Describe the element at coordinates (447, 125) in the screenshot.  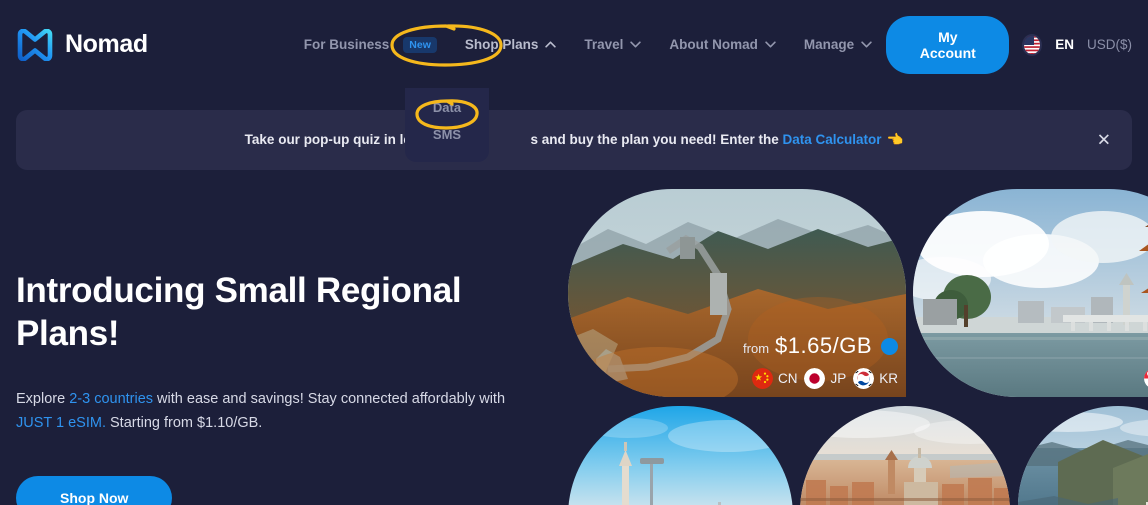
I see `shop-plans-dropdown-menu: Data SMS` at that location.